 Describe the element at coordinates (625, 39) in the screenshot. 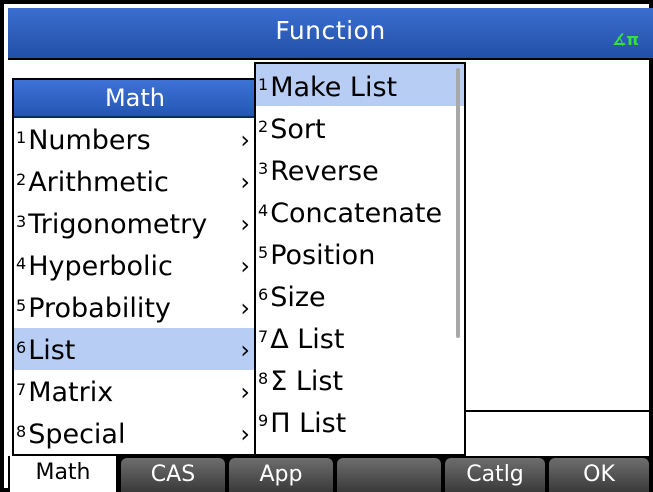

I see `angle-mode-icon: ∡π` at that location.